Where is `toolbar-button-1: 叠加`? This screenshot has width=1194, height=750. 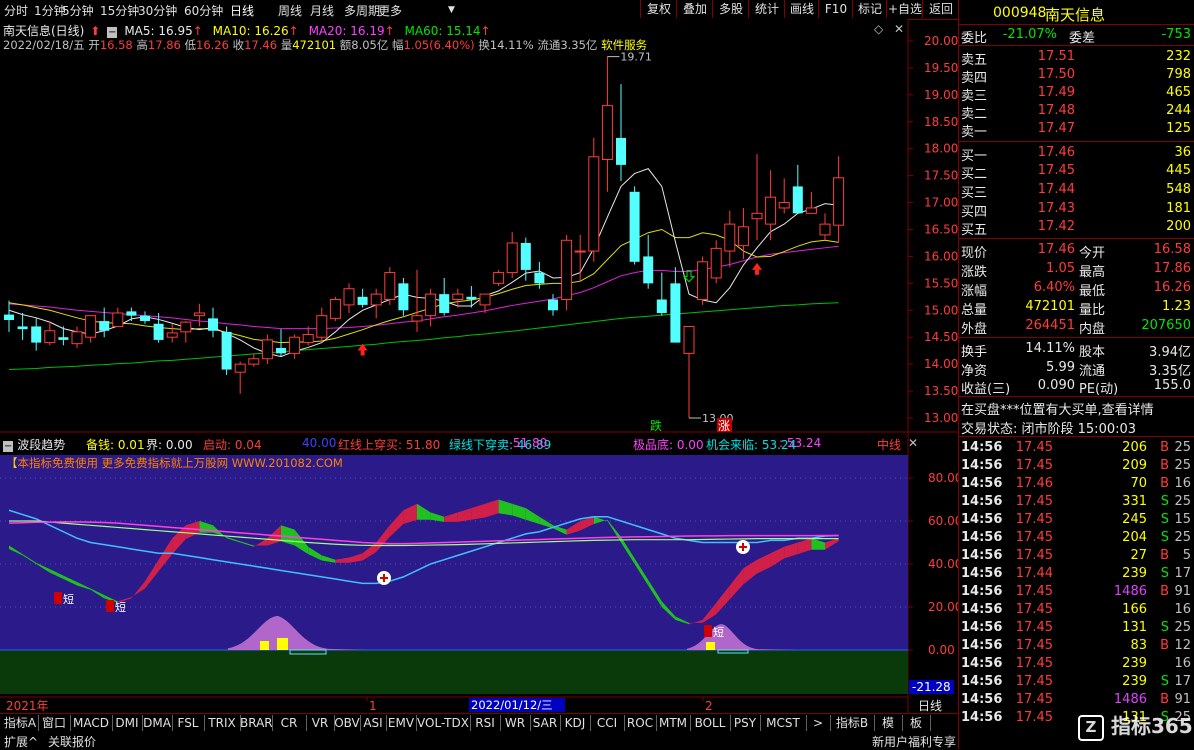
toolbar-button-1: 叠加 is located at coordinates (694, 9).